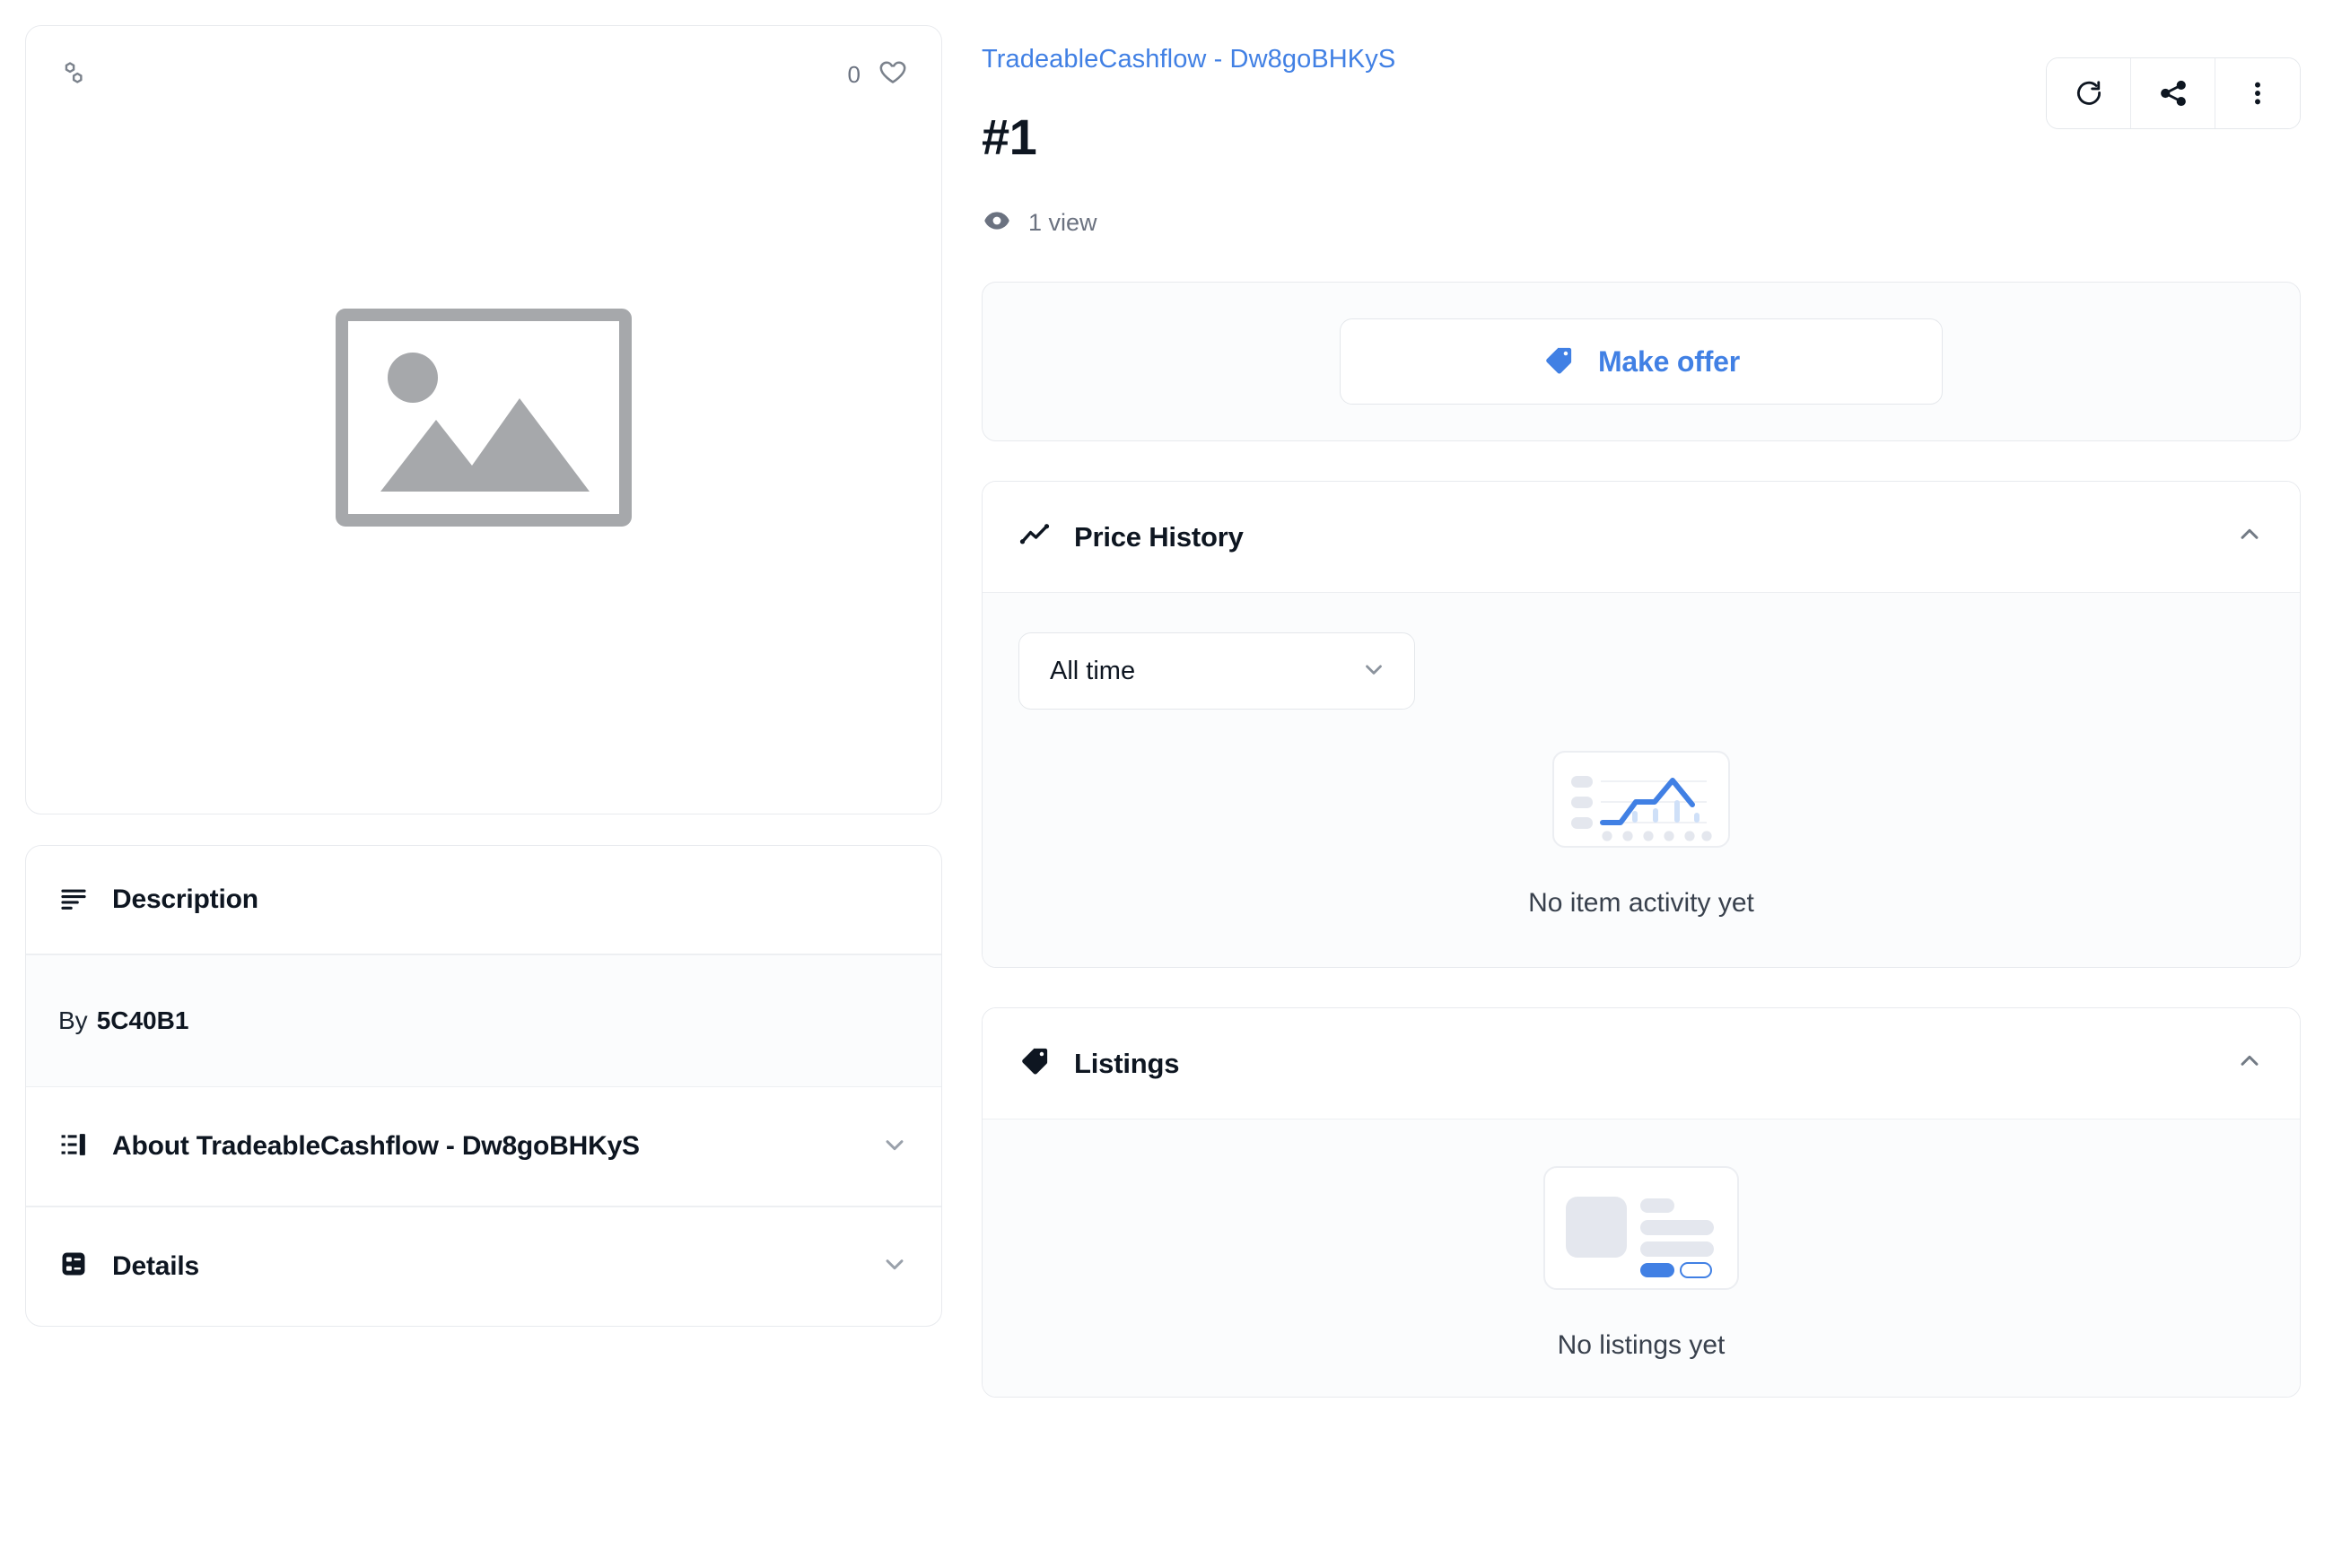  What do you see at coordinates (74, 1146) in the screenshot?
I see `list-detail-icon` at bounding box center [74, 1146].